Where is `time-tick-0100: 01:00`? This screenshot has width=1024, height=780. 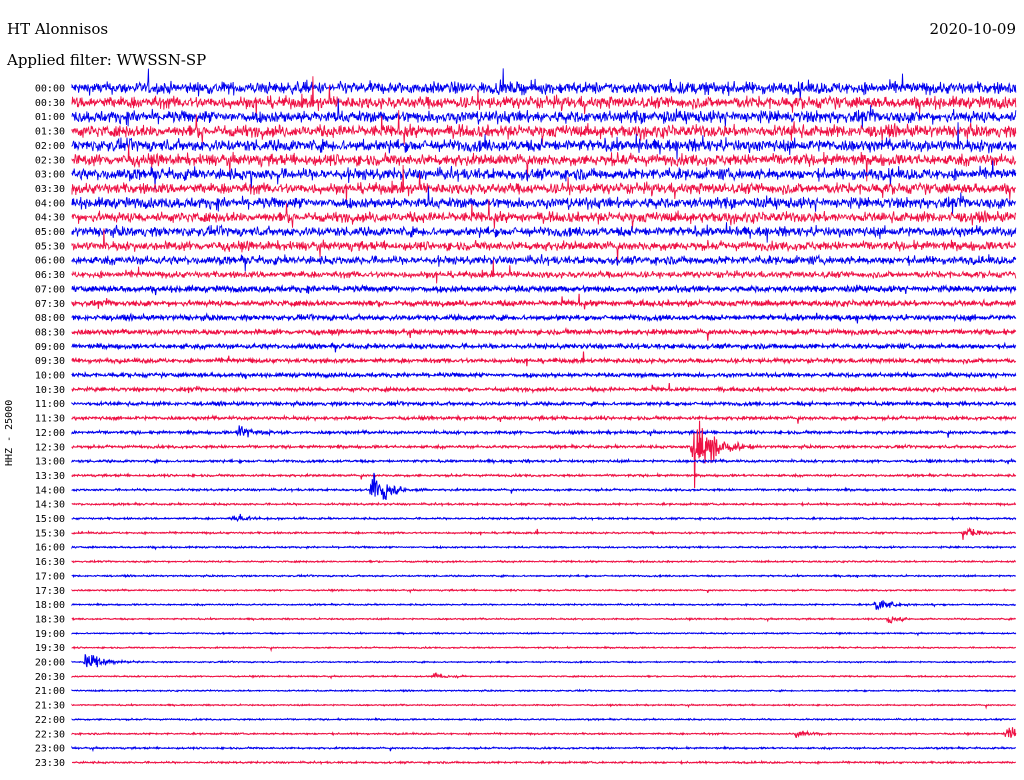 time-tick-0100: 01:00 is located at coordinates (50, 117).